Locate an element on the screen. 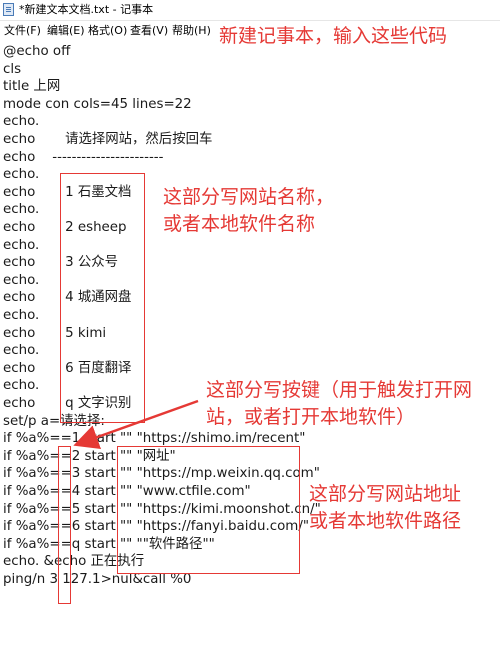 The image size is (500, 650). code-line: echo 请选择网站，然后按回车 is located at coordinates (108, 139).